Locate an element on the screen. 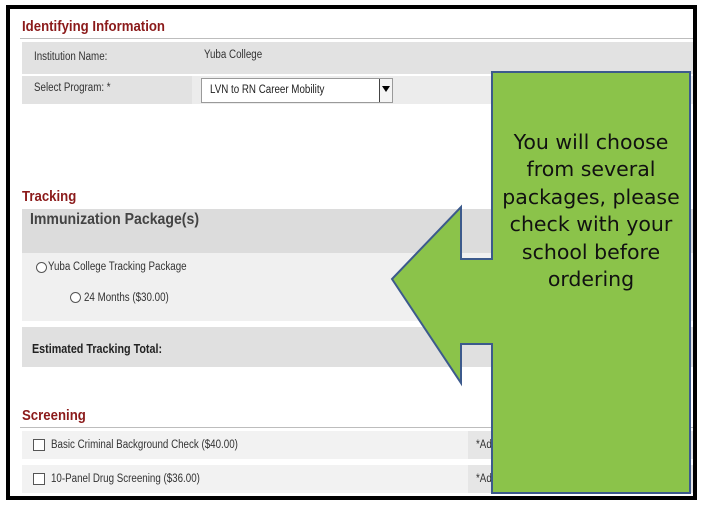 This screenshot has width=705, height=508. package-option-label: Yuba College Tracking Package is located at coordinates (117, 267).